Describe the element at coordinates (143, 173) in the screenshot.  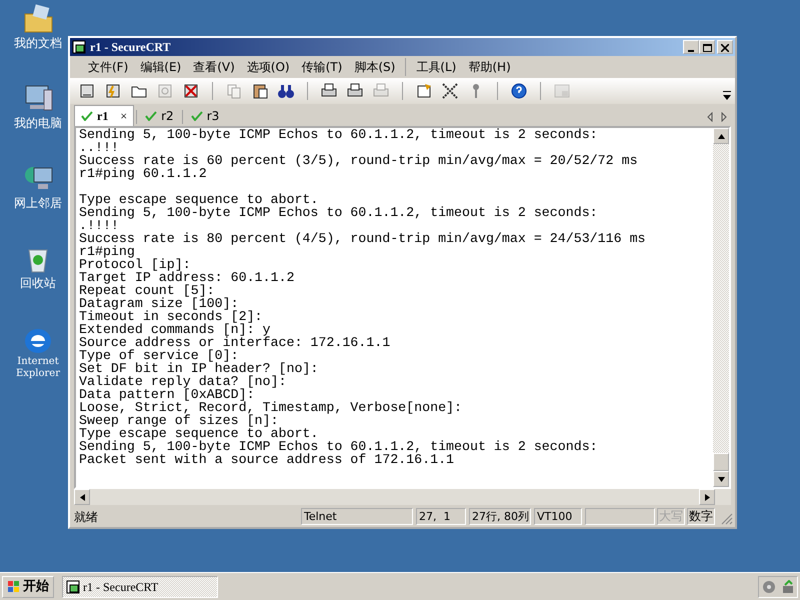
I see `terminal-line: r1#ping 60.1.1.2` at that location.